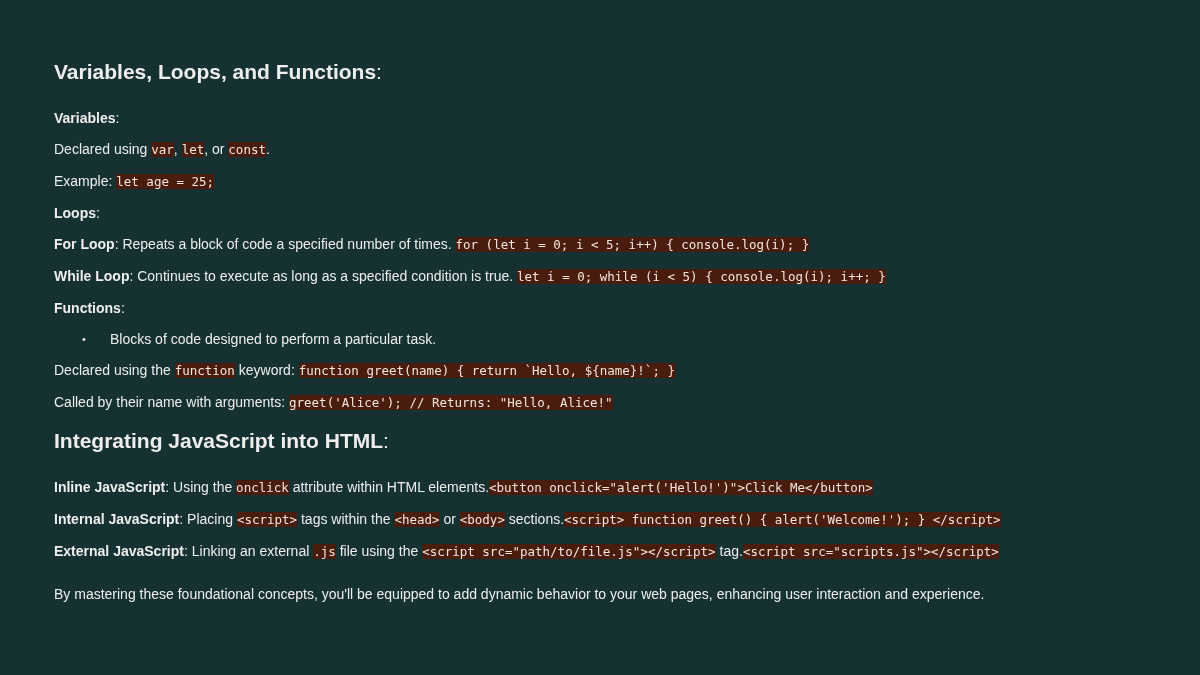 The height and width of the screenshot is (675, 1200). I want to click on paragraph: Declared using var, let, or const., so click(162, 149).